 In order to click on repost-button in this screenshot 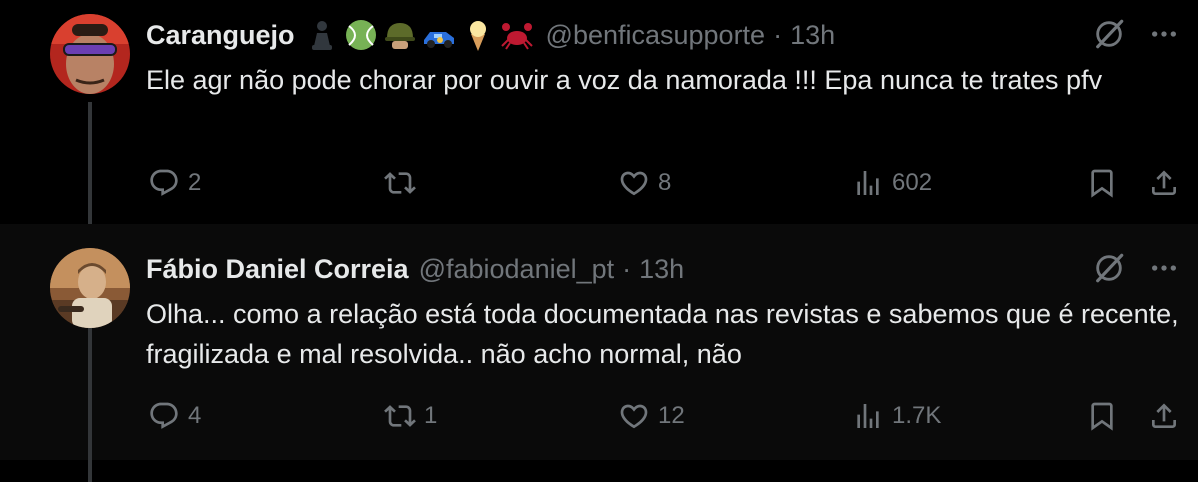, I will do `click(404, 183)`.